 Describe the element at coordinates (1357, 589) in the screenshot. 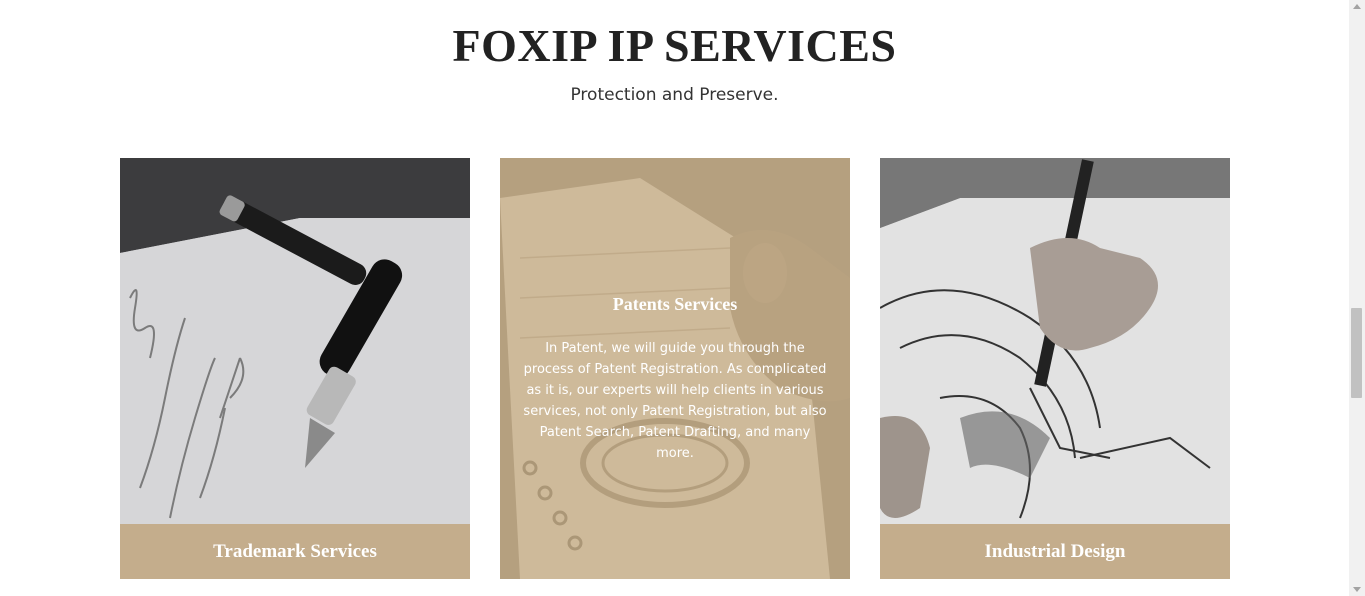

I see `scroll-down-arrow-icon` at that location.